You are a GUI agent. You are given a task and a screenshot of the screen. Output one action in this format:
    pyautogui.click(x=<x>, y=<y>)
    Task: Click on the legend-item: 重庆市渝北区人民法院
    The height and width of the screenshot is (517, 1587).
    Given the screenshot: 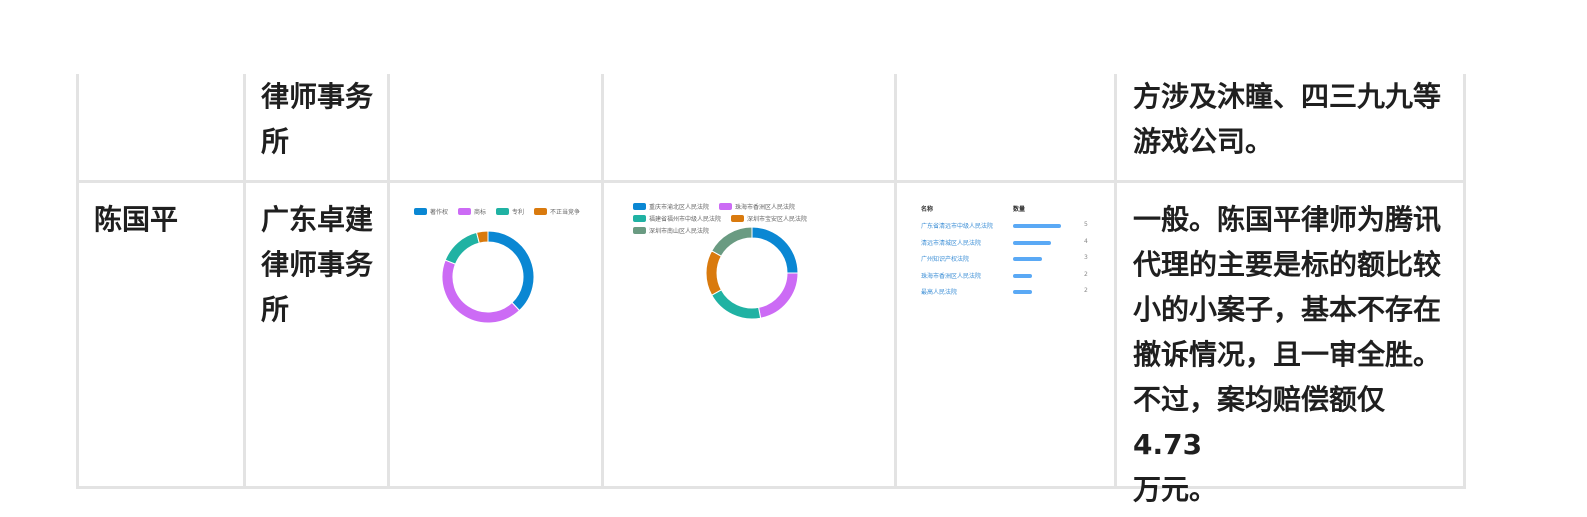 What is the action you would take?
    pyautogui.click(x=671, y=206)
    